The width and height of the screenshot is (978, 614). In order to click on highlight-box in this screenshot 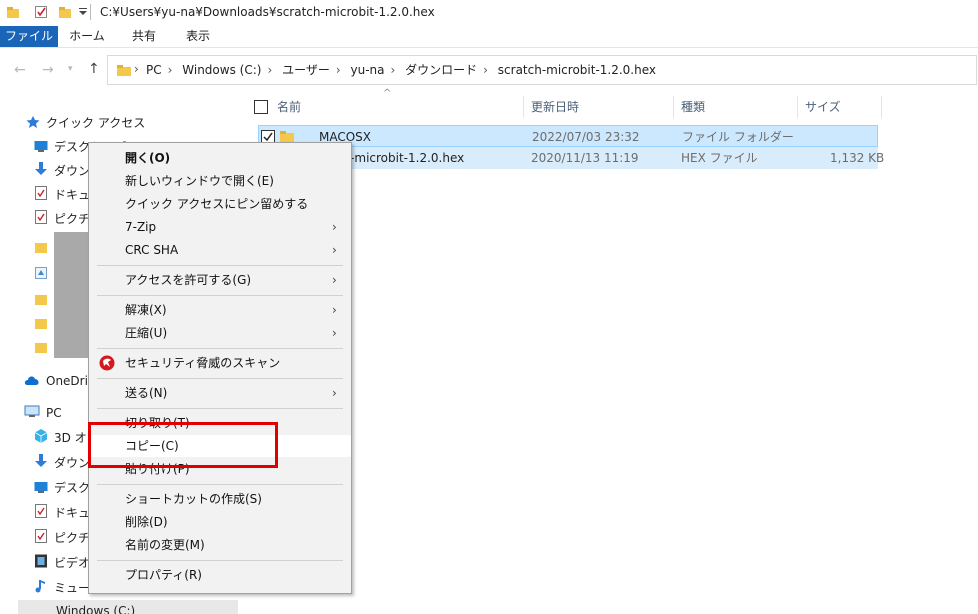, I will do `click(183, 445)`.